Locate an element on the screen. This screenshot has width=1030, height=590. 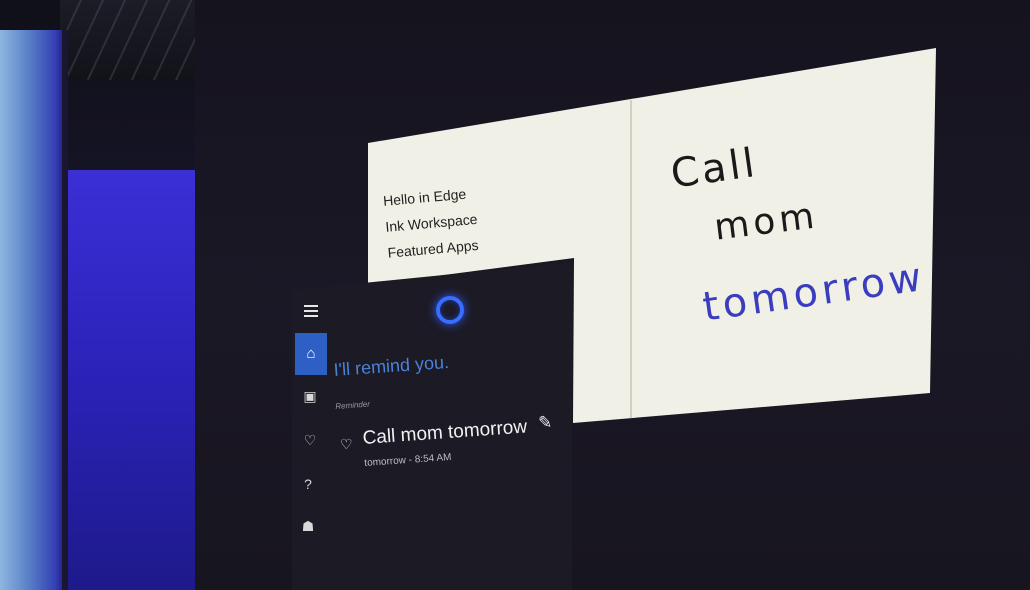
menu-icon is located at coordinates (311, 311).